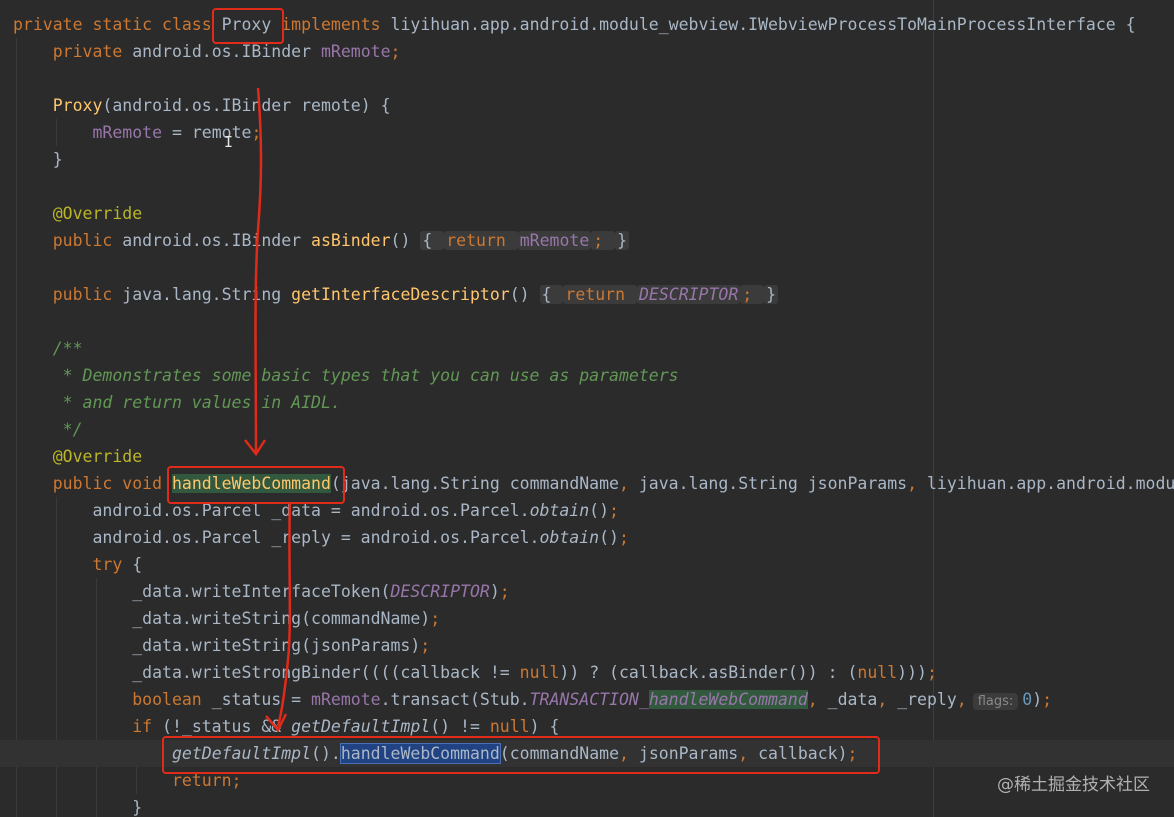 This screenshot has height=817, width=1174. What do you see at coordinates (995, 701) in the screenshot?
I see `parameter-hint: flags:` at bounding box center [995, 701].